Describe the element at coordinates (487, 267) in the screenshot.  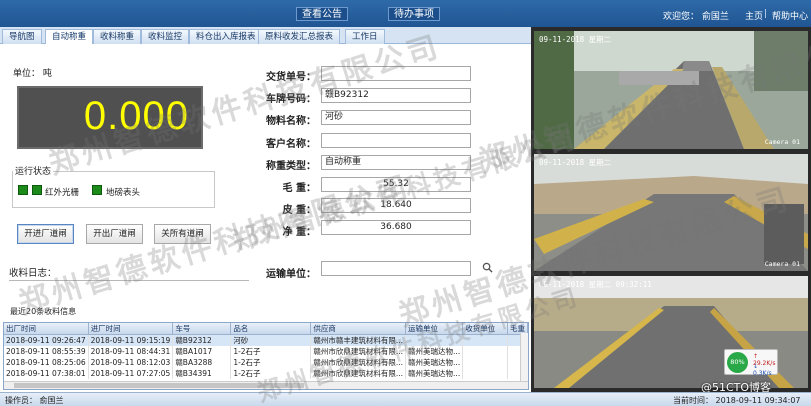
I see `search-icon` at that location.